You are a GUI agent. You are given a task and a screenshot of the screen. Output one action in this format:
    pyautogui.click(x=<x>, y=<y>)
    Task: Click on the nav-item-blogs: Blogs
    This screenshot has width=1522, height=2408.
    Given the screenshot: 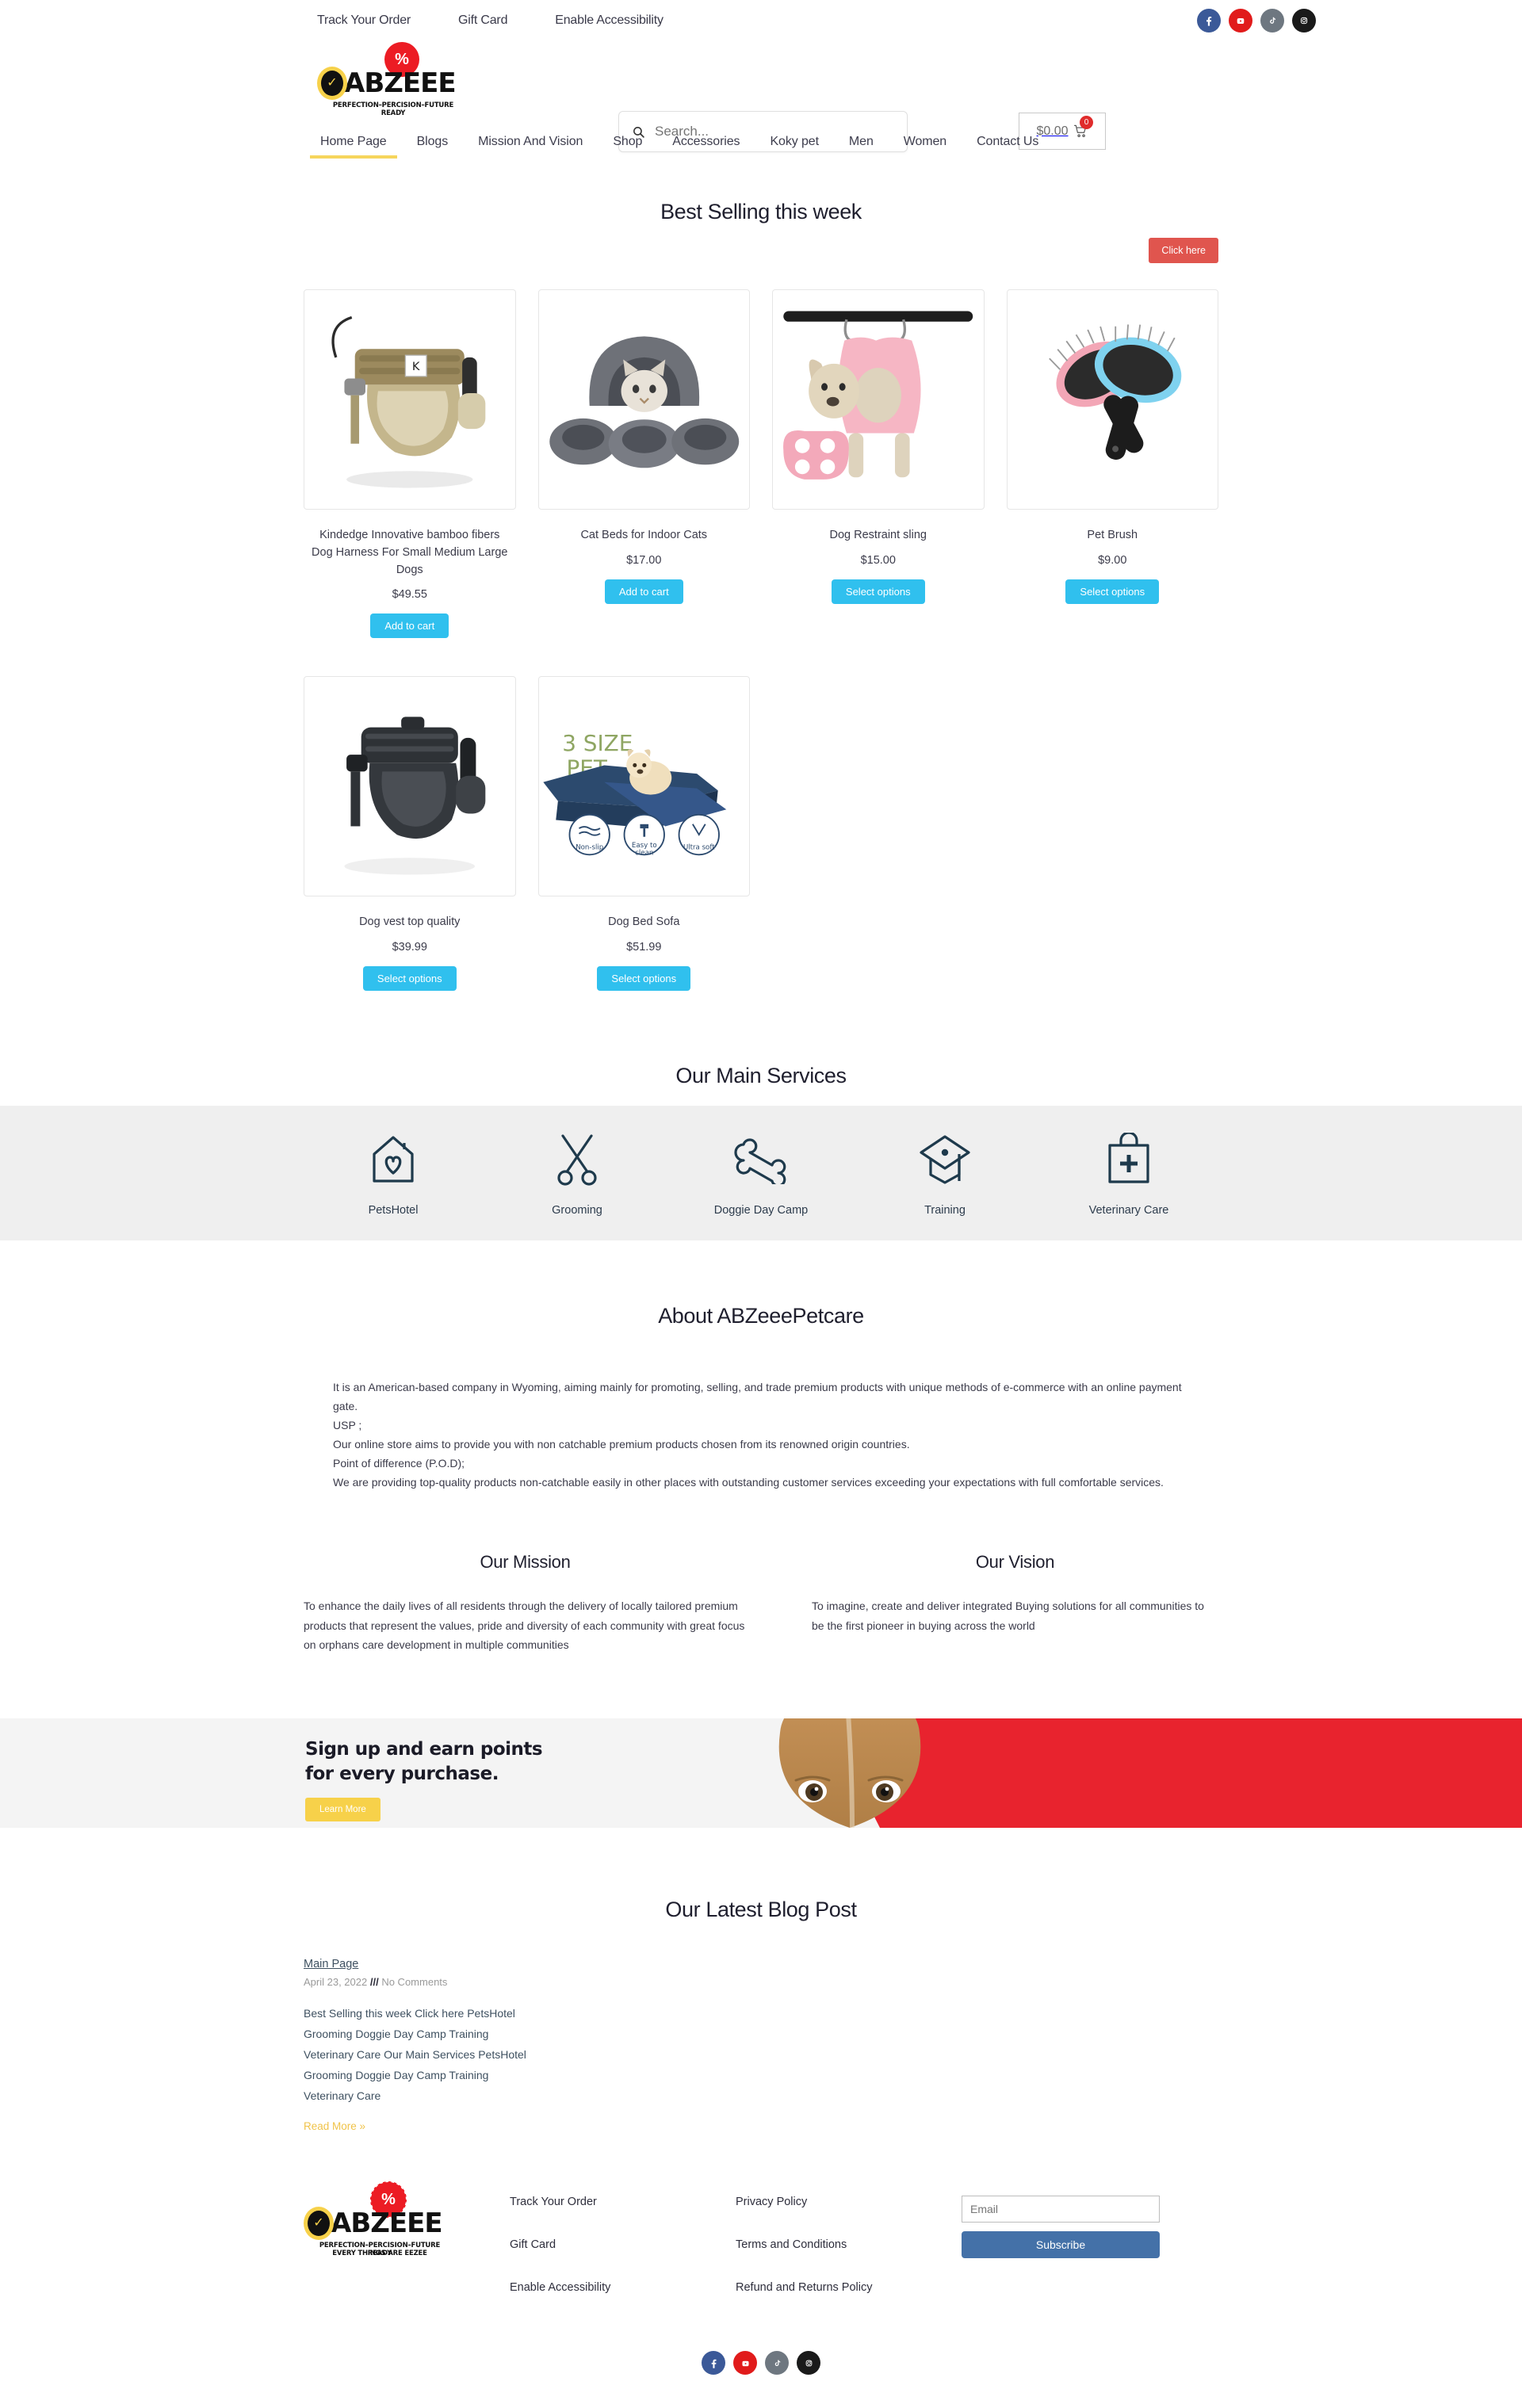 What is the action you would take?
    pyautogui.click(x=433, y=143)
    